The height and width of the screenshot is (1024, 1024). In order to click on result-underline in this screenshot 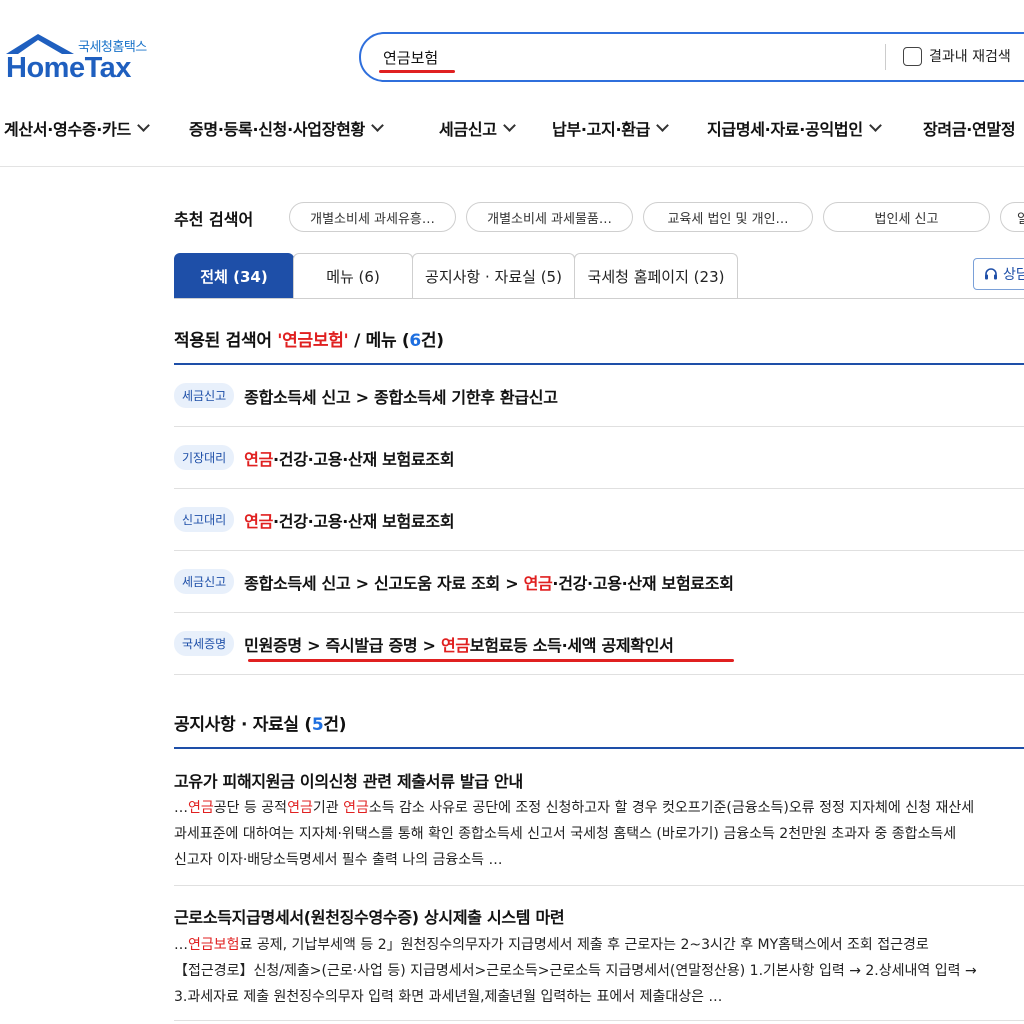, I will do `click(491, 660)`.